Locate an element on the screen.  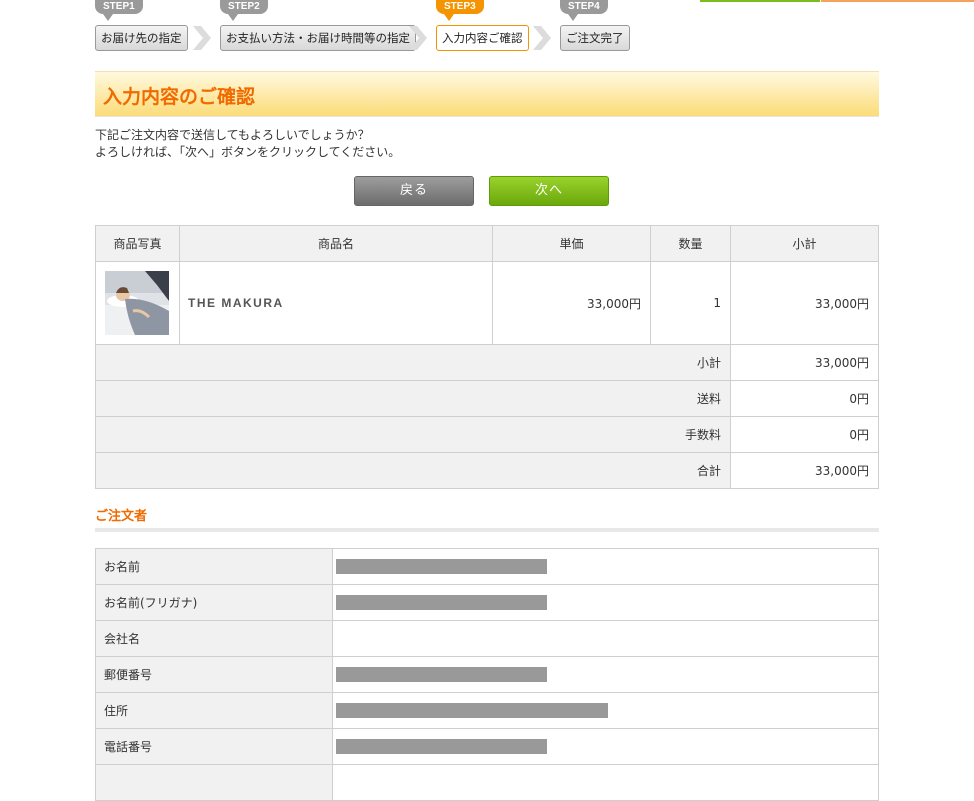
step-1-label: お届け先の指定 is located at coordinates (141, 38).